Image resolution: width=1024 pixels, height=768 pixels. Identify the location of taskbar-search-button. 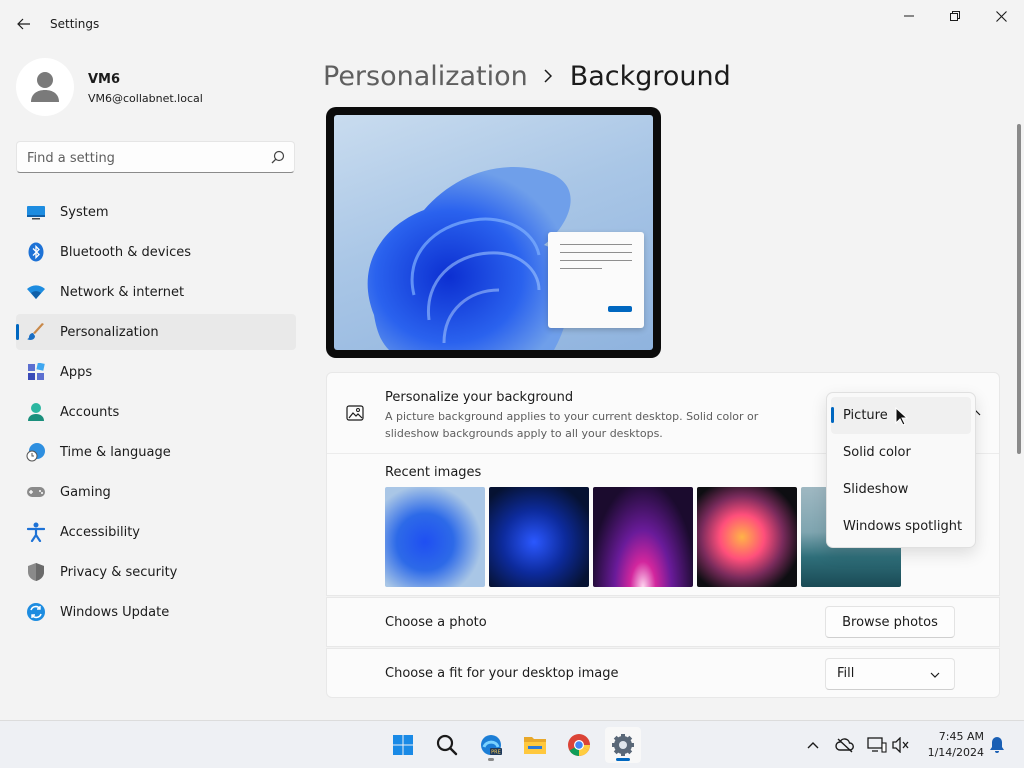
(447, 745).